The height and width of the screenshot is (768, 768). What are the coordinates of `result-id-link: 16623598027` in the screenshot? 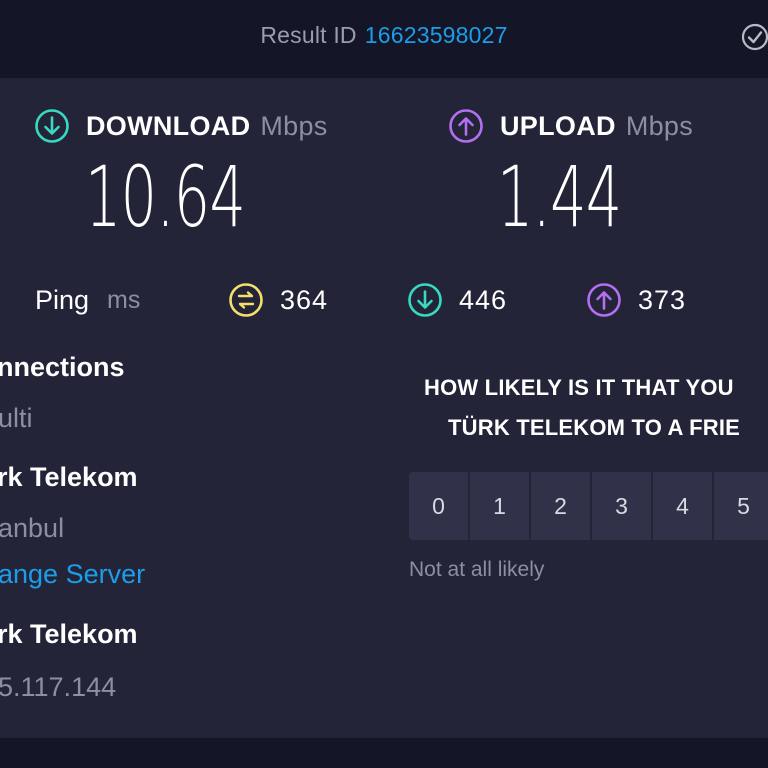 It's located at (436, 35).